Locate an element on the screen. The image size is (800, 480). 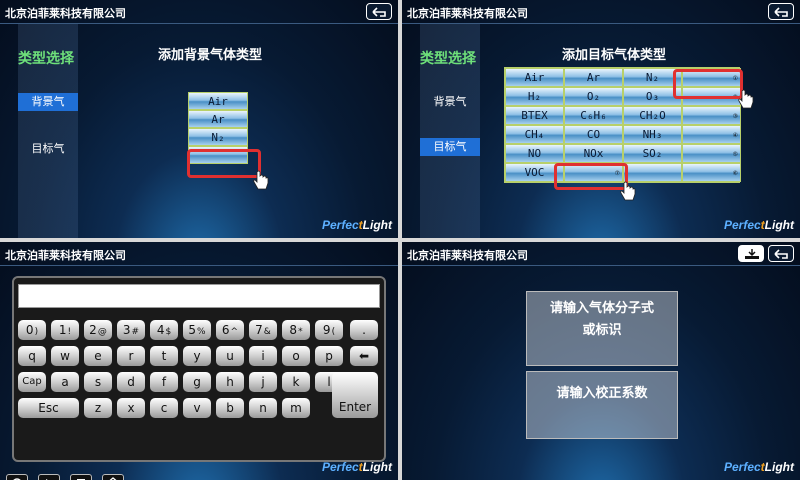
gas-cell-empty is located at coordinates (652, 172).